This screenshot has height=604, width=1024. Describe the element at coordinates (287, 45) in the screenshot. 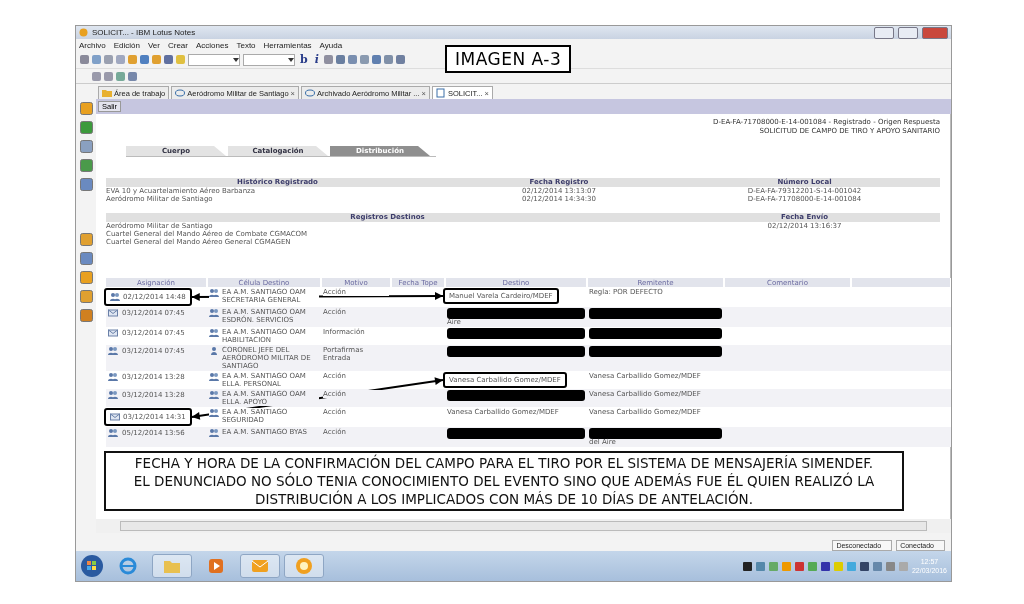

I see `menu-item: Herramientas` at that location.